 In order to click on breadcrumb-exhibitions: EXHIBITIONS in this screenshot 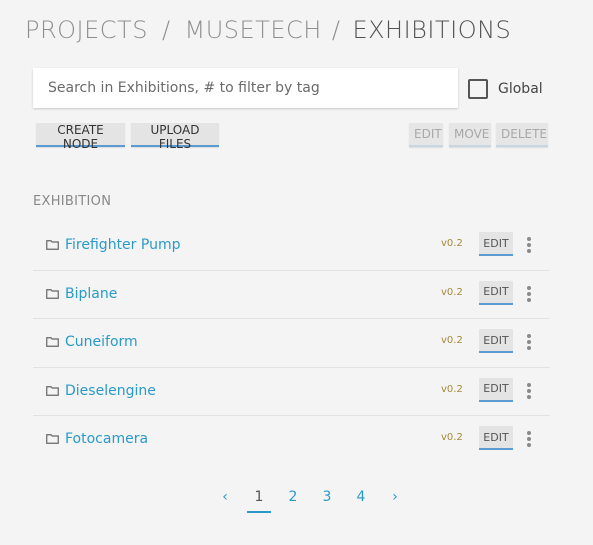, I will do `click(432, 30)`.